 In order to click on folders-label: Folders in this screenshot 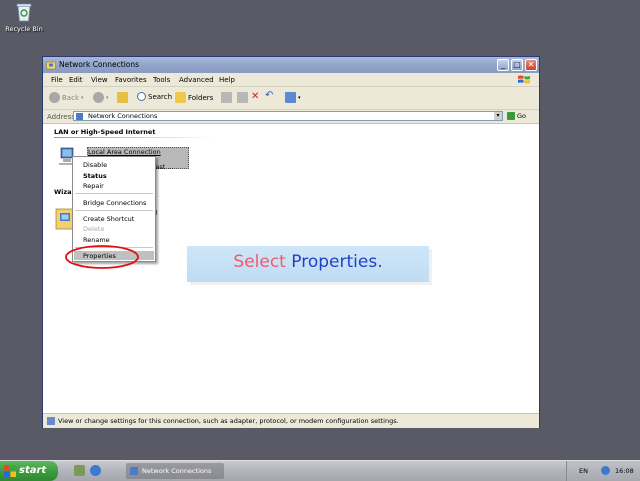, I will do `click(201, 97)`.